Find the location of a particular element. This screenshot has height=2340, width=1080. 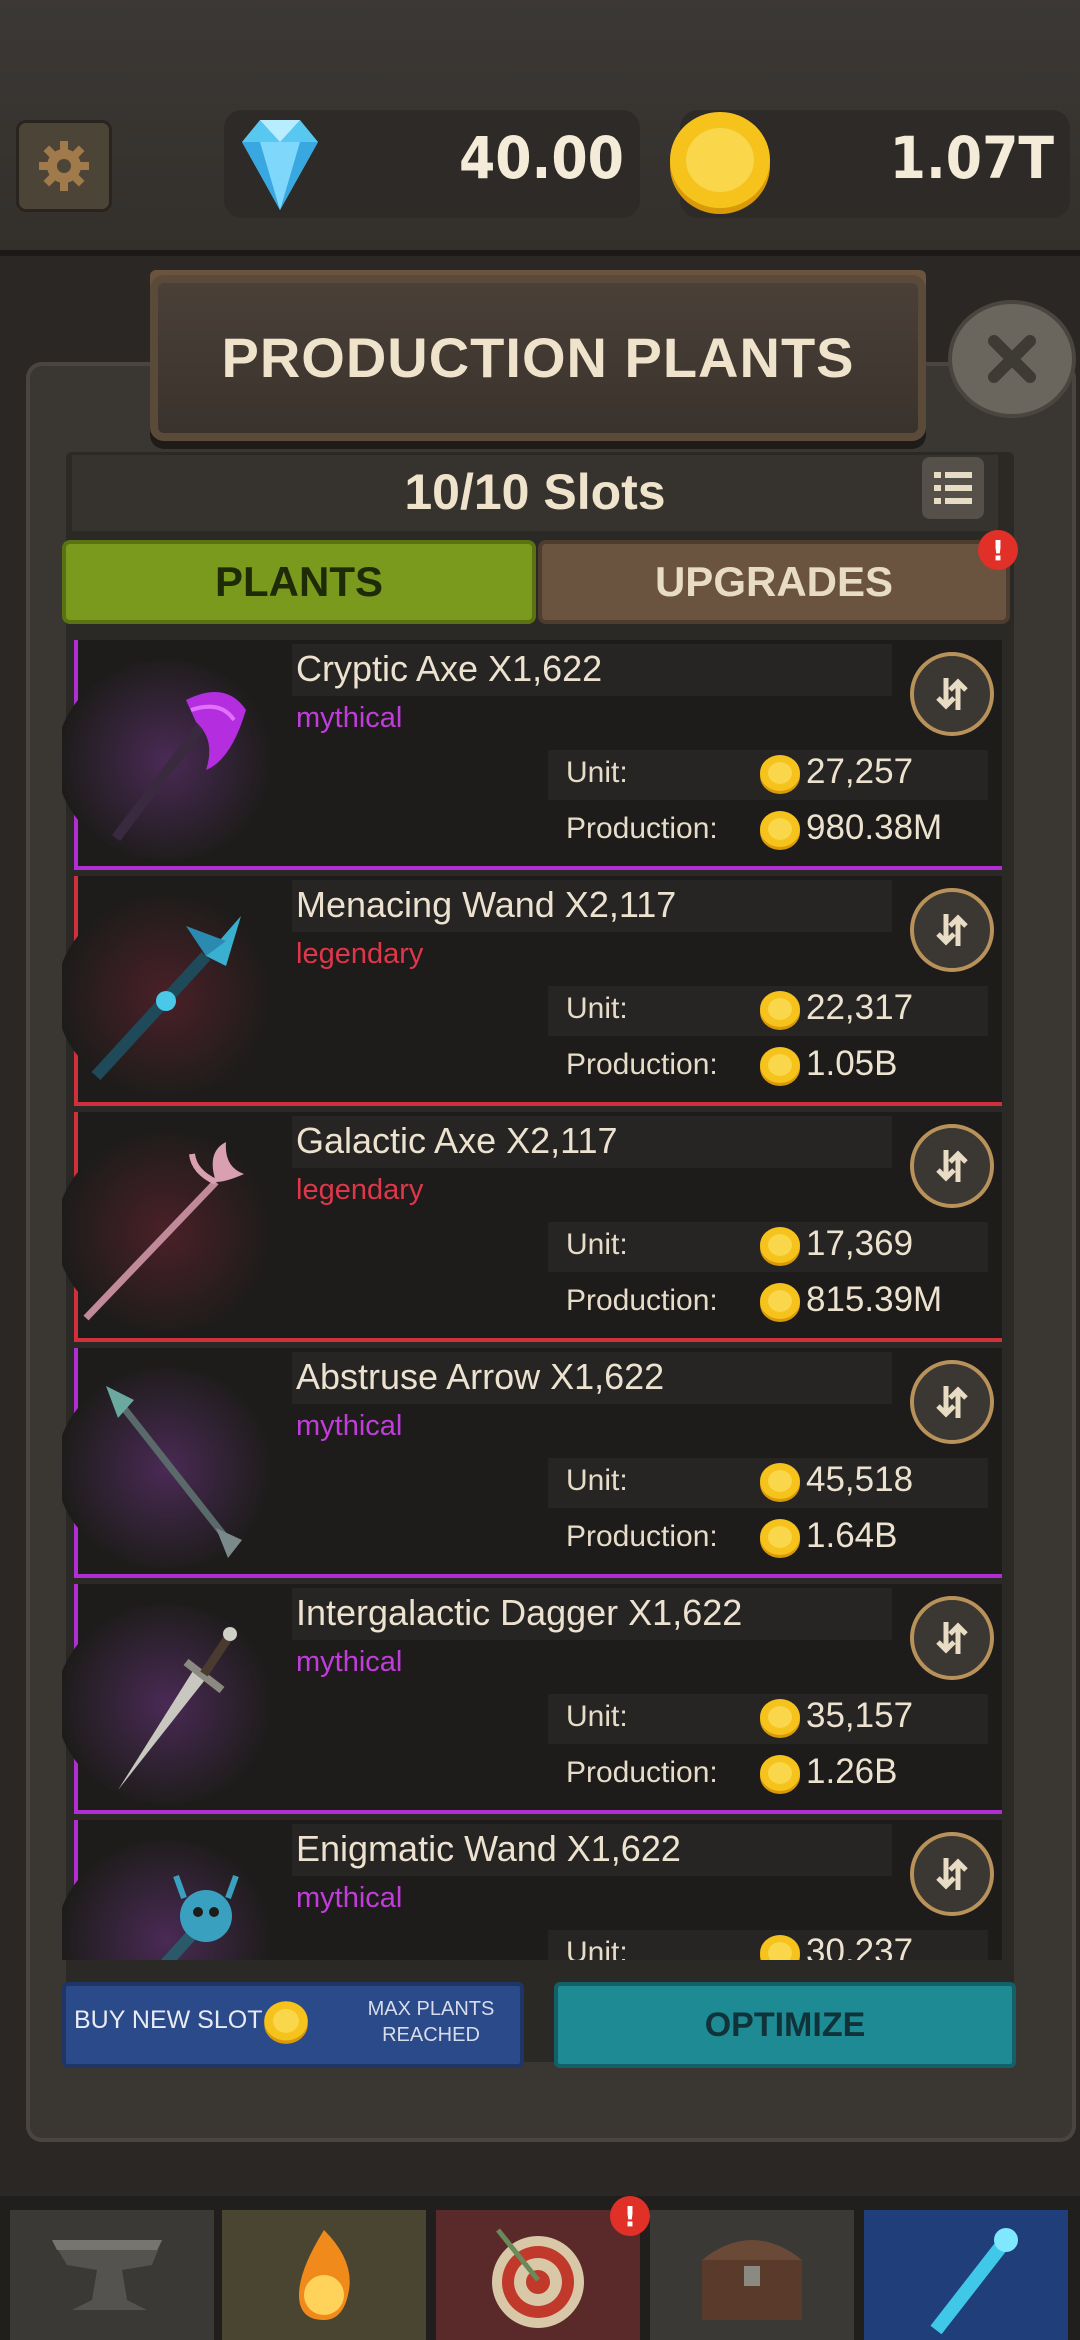

nav-tab-target is located at coordinates (538, 2275).